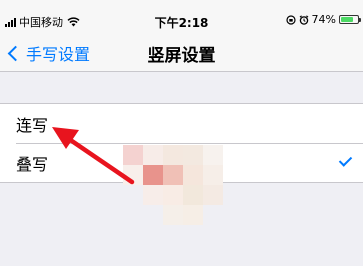 This screenshot has width=363, height=266. I want to click on battery-icon, so click(350, 19).